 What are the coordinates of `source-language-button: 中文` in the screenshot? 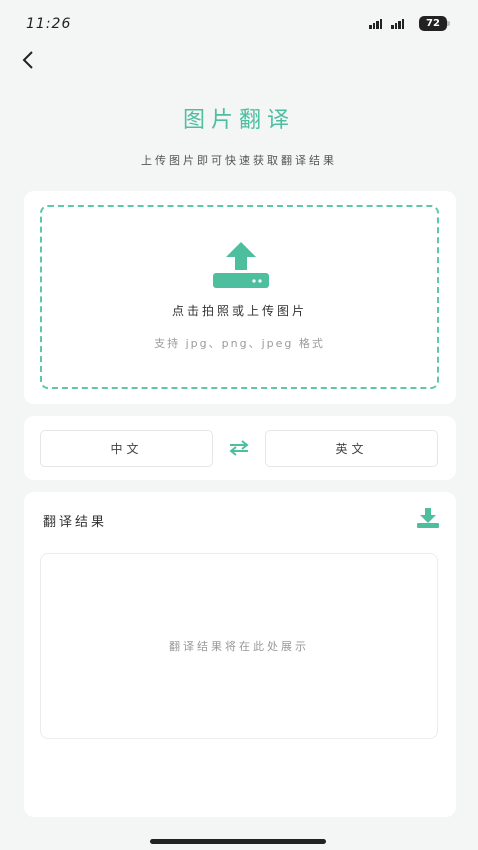 It's located at (126, 448).